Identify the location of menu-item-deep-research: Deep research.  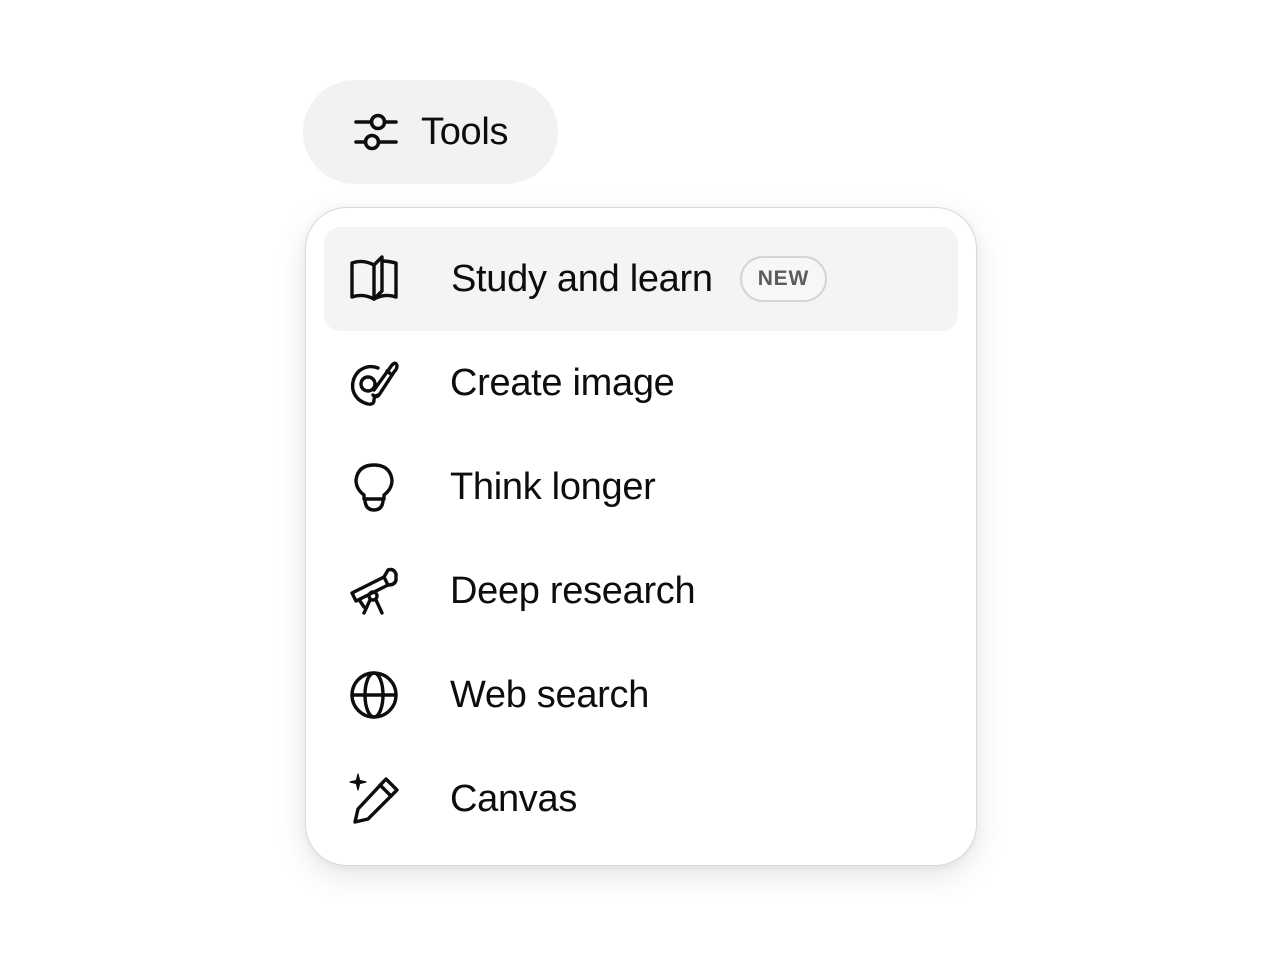
(641, 591).